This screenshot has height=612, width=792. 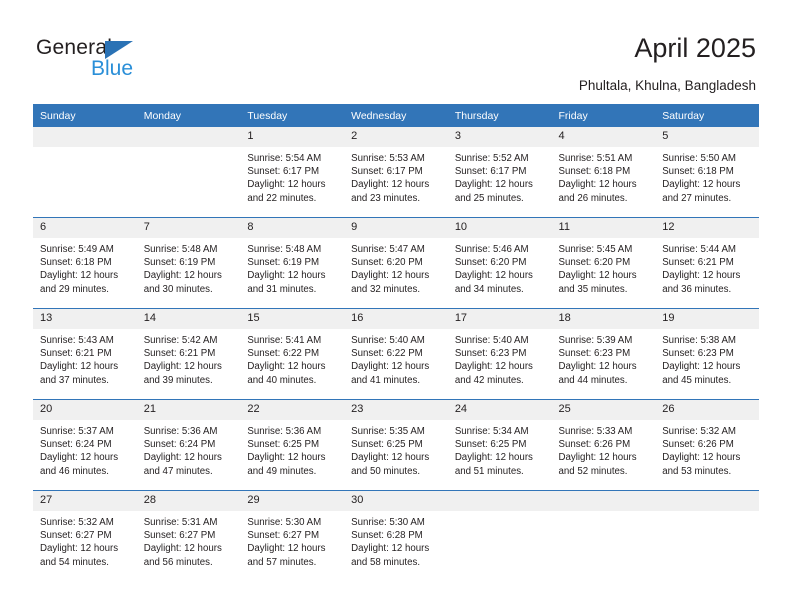 What do you see at coordinates (603, 115) in the screenshot?
I see `weekday-header-friday: Friday` at bounding box center [603, 115].